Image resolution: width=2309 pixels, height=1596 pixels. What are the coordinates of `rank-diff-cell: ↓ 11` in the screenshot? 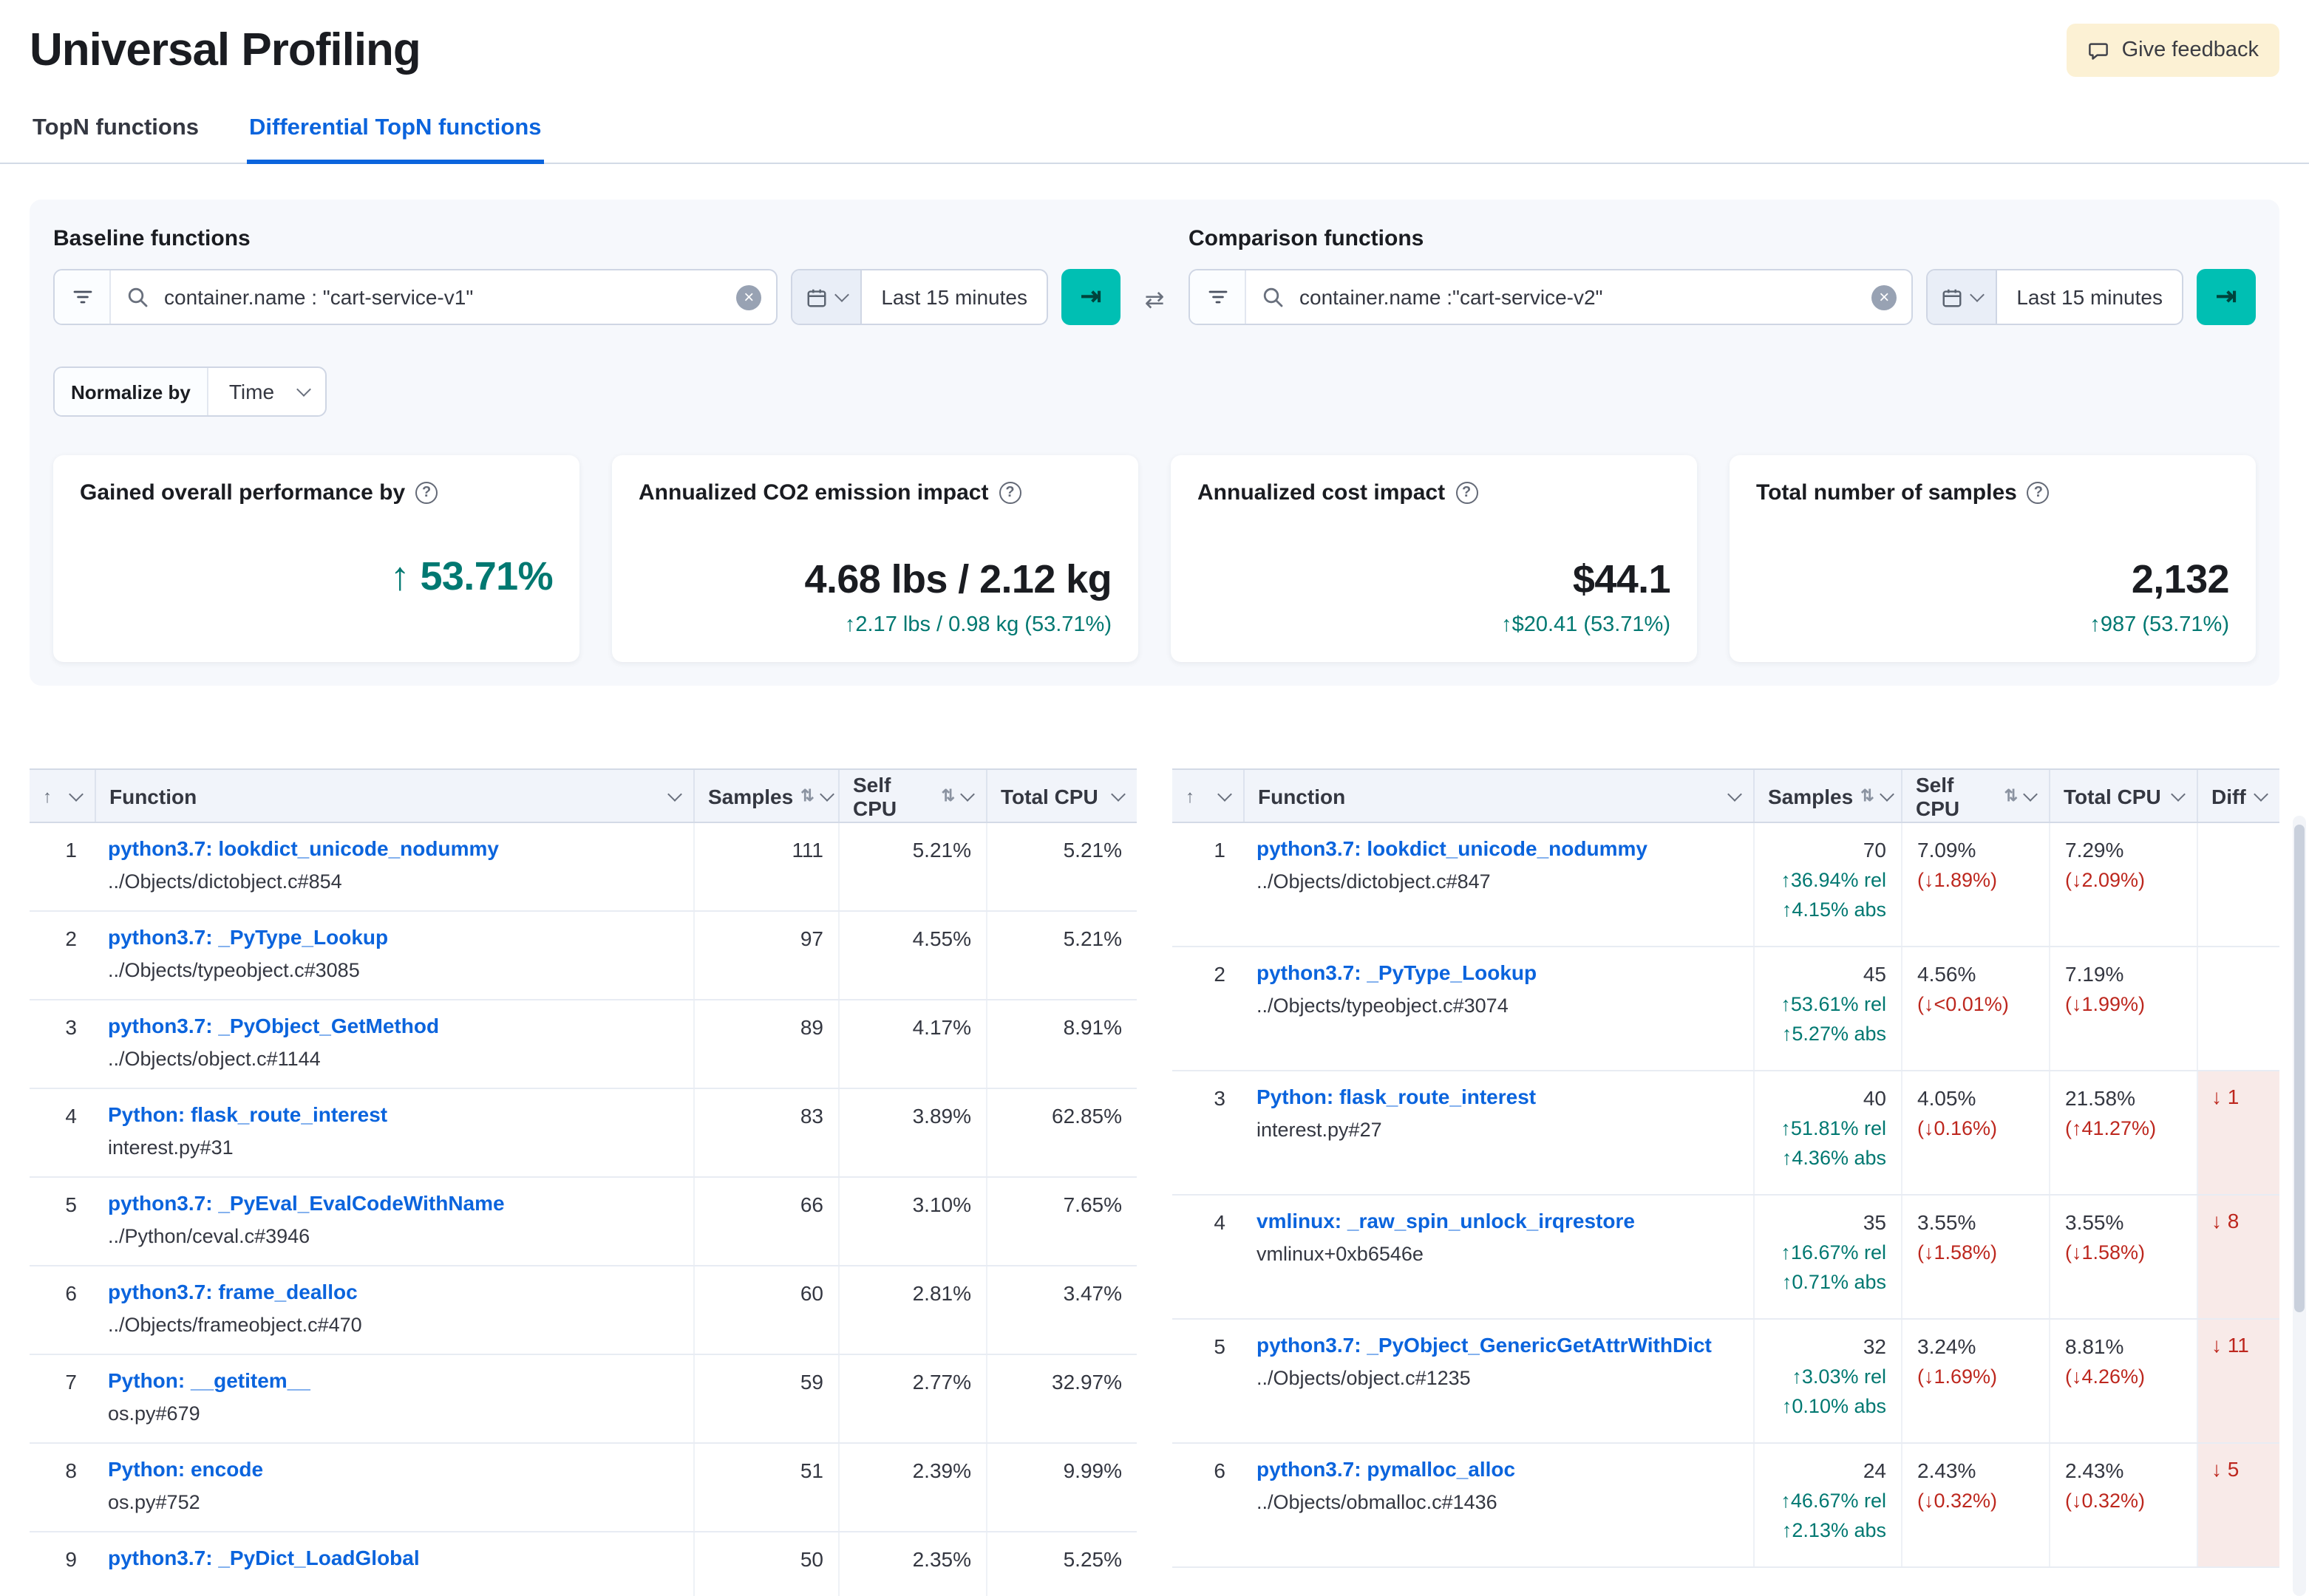 It's located at (2238, 1381).